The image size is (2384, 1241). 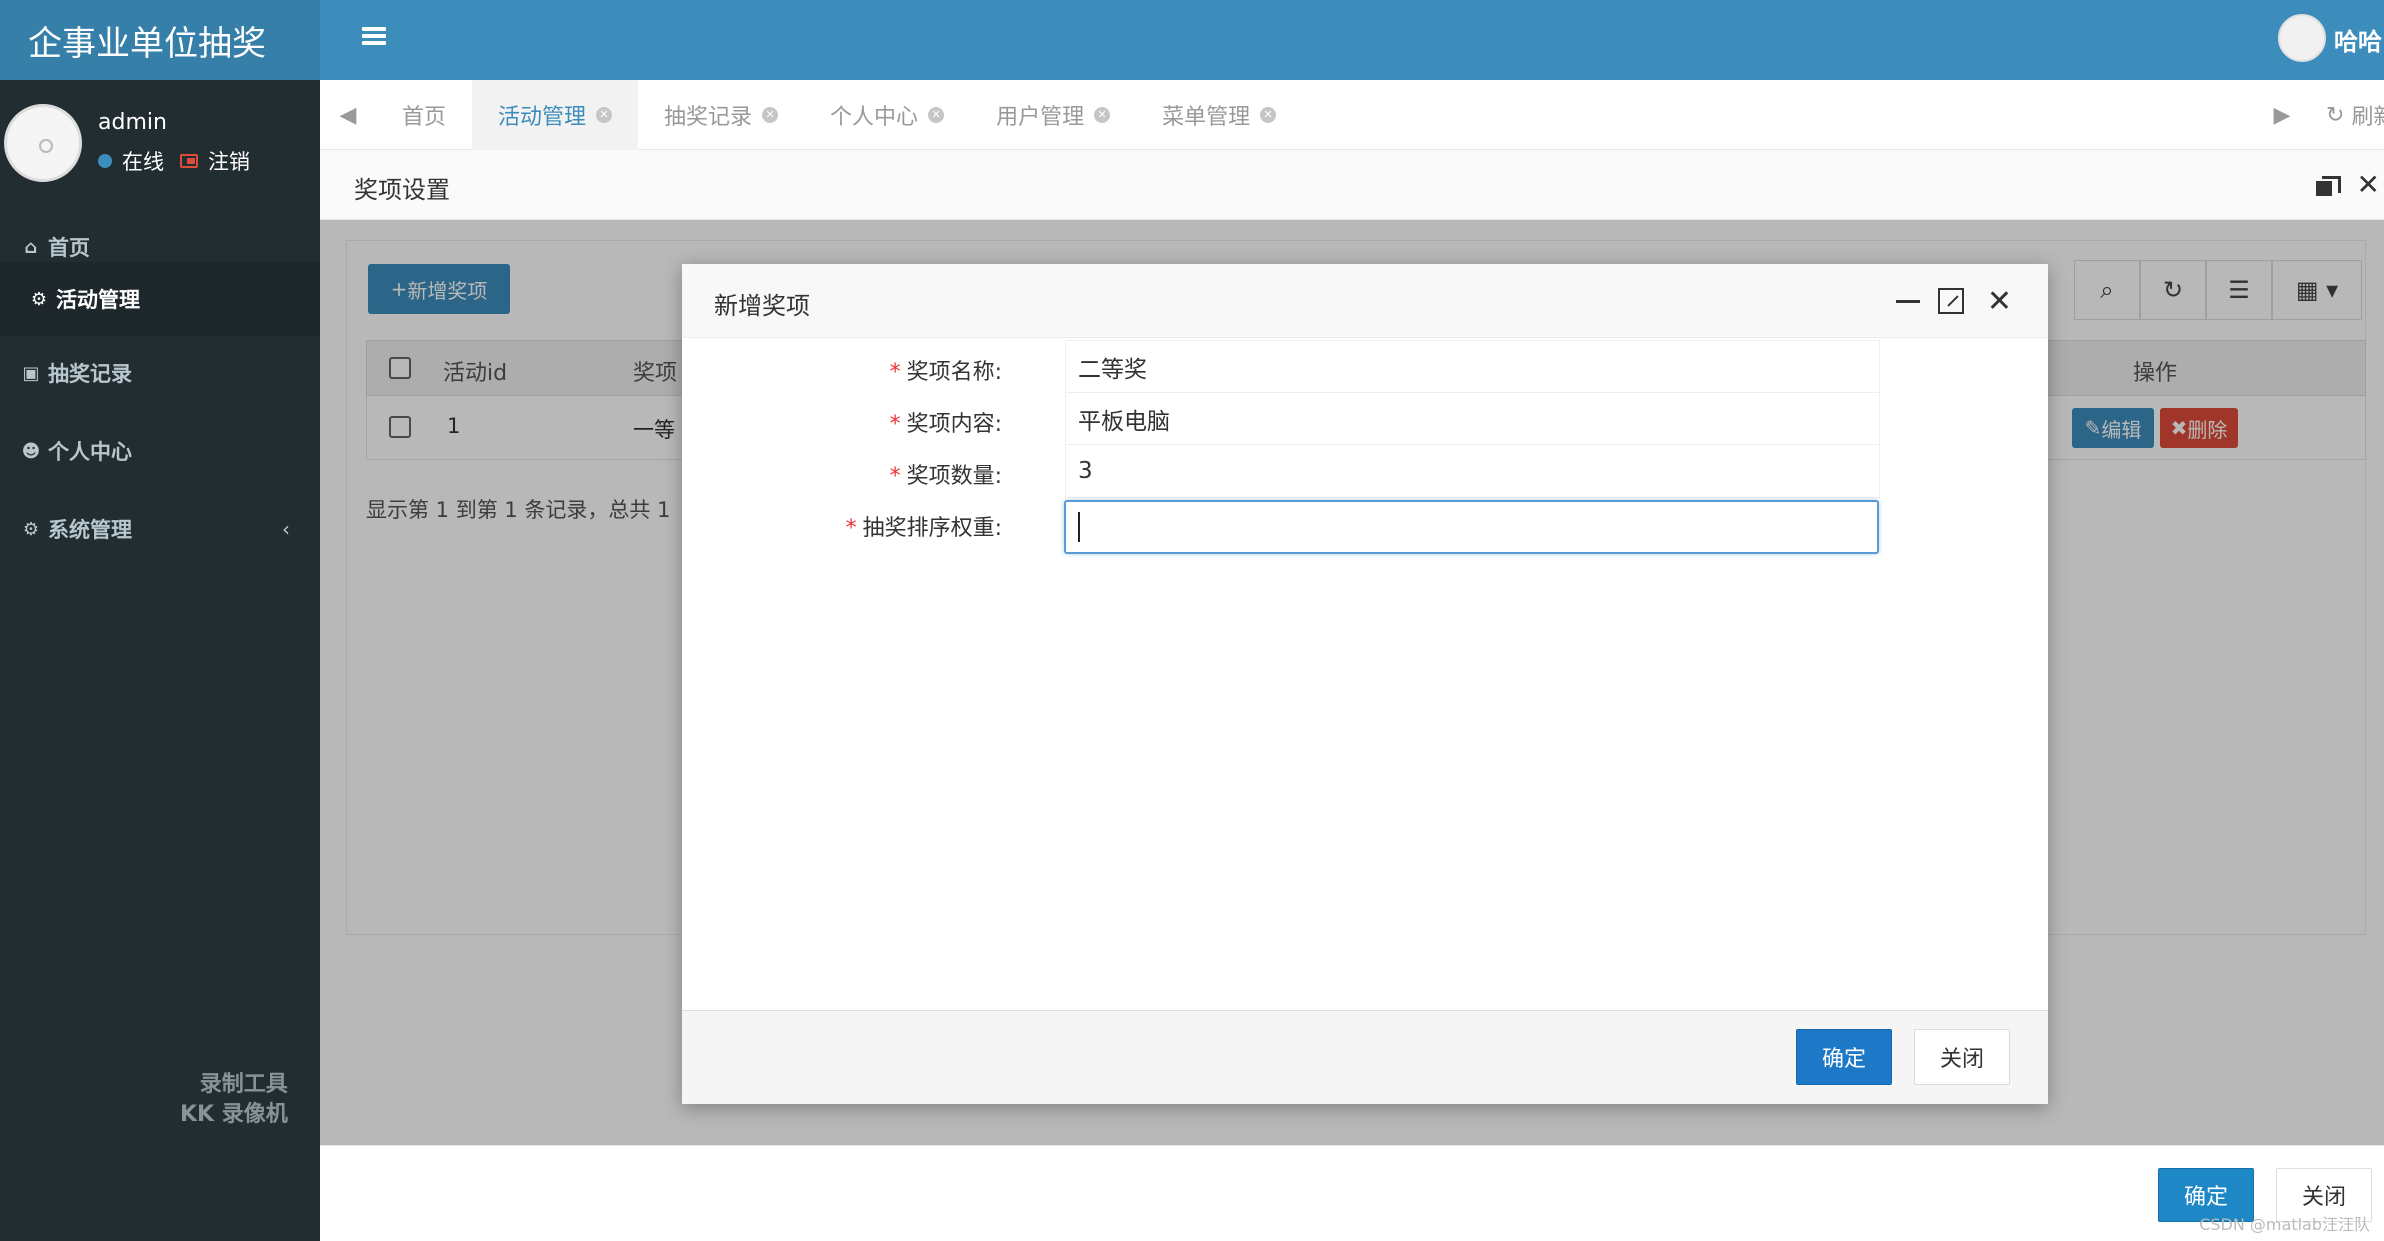 What do you see at coordinates (90, 530) in the screenshot?
I see `sidebar-item-label: 系统管理` at bounding box center [90, 530].